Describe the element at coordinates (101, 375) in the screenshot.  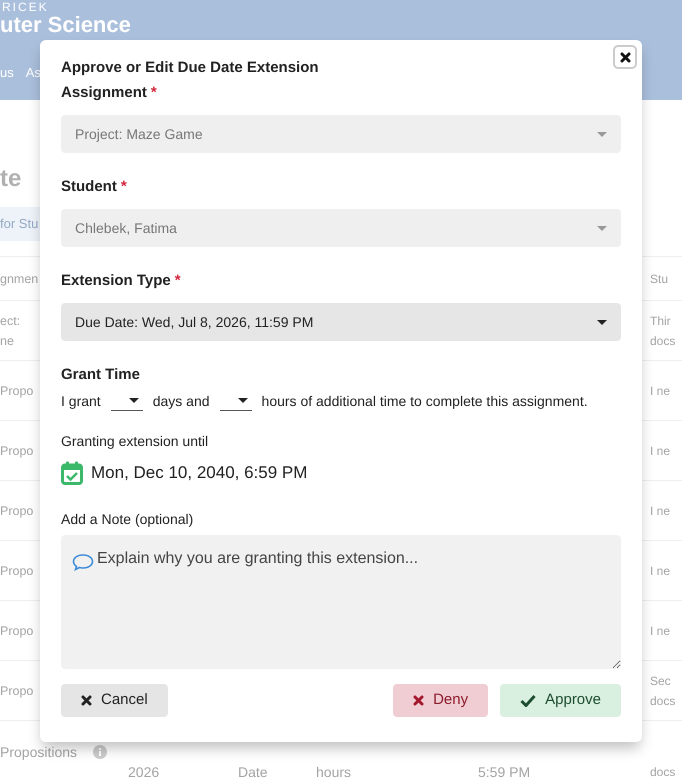
I see `section-label: Grant Time` at that location.